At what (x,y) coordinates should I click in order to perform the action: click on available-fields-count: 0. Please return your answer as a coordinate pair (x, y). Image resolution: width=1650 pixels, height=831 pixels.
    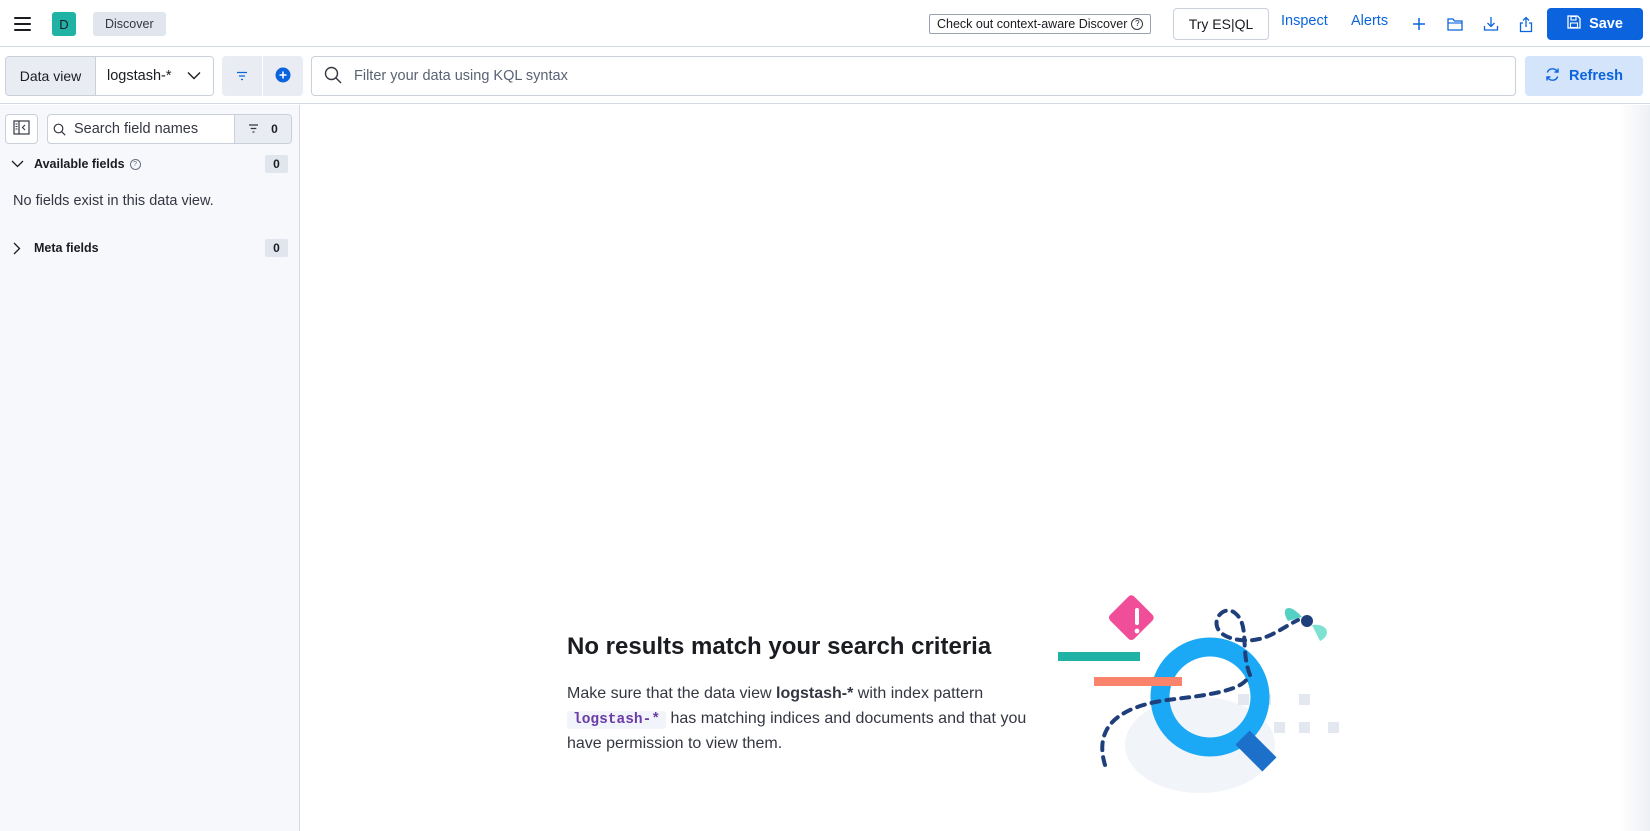
    Looking at the image, I should click on (276, 164).